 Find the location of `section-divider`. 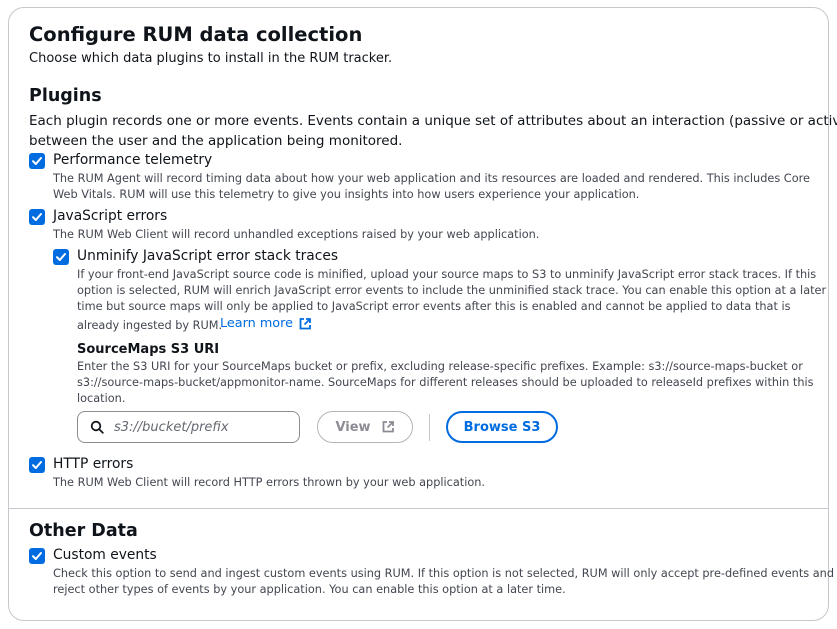

section-divider is located at coordinates (418, 508).